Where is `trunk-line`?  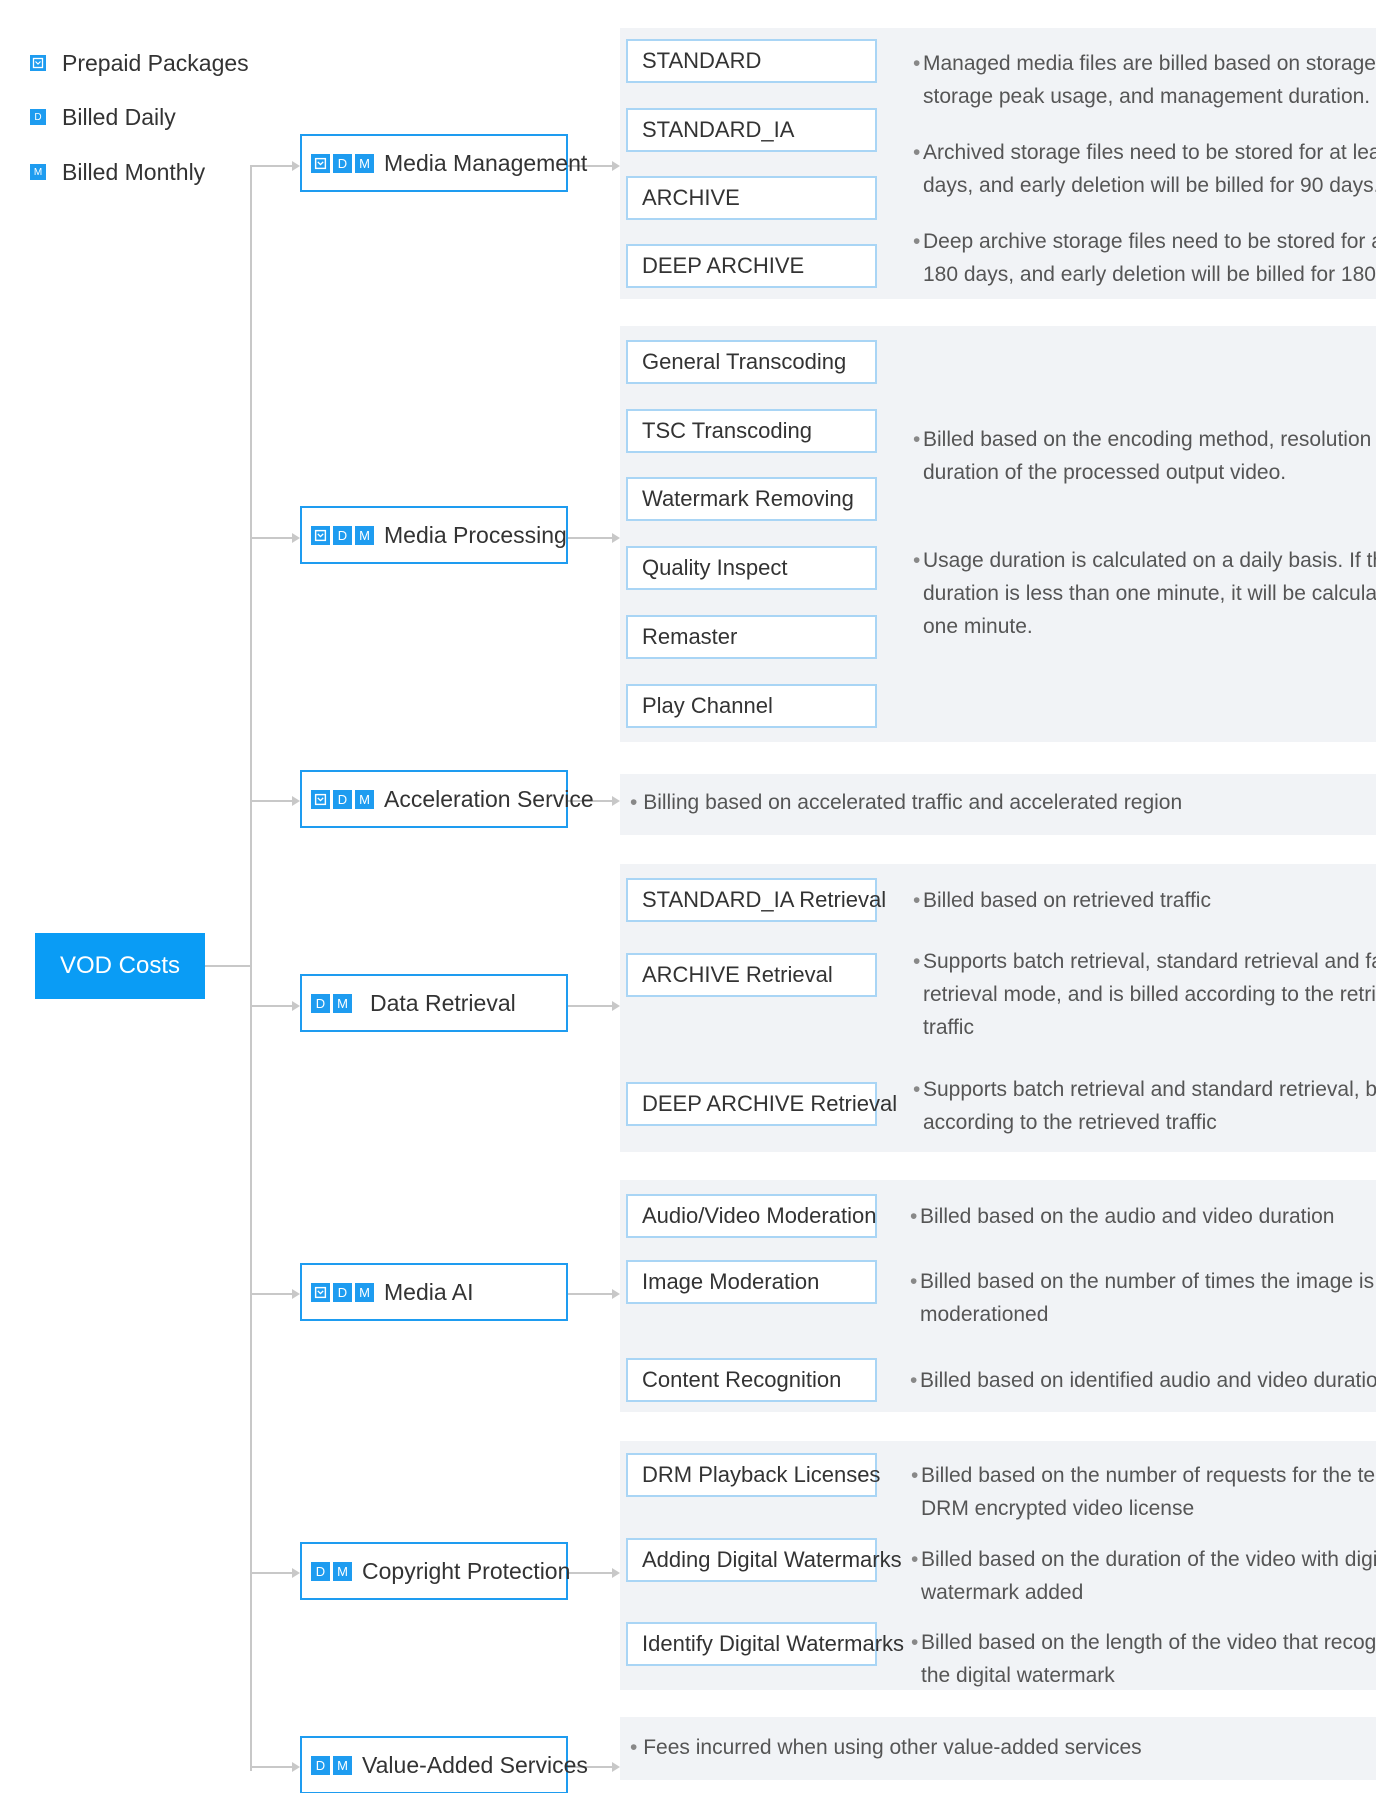
trunk-line is located at coordinates (251, 968).